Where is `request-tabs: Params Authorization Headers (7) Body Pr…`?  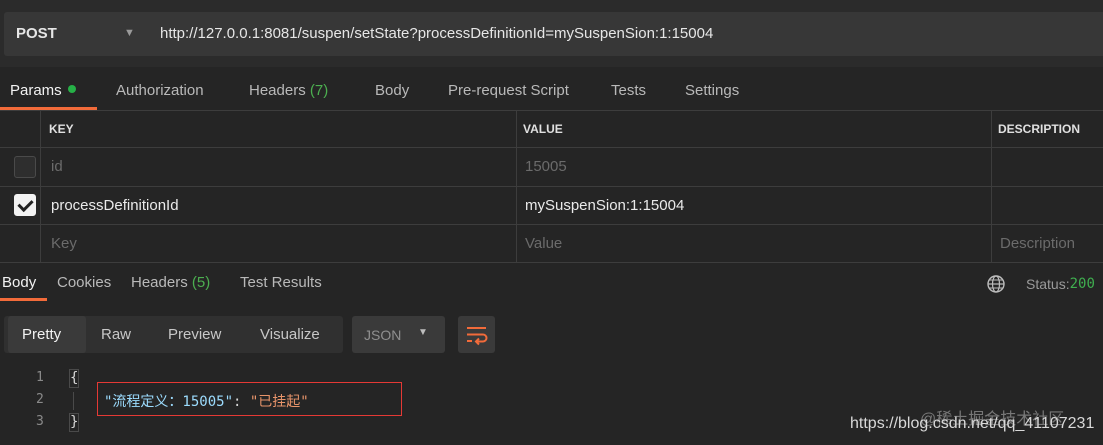 request-tabs: Params Authorization Headers (7) Body Pr… is located at coordinates (551, 92).